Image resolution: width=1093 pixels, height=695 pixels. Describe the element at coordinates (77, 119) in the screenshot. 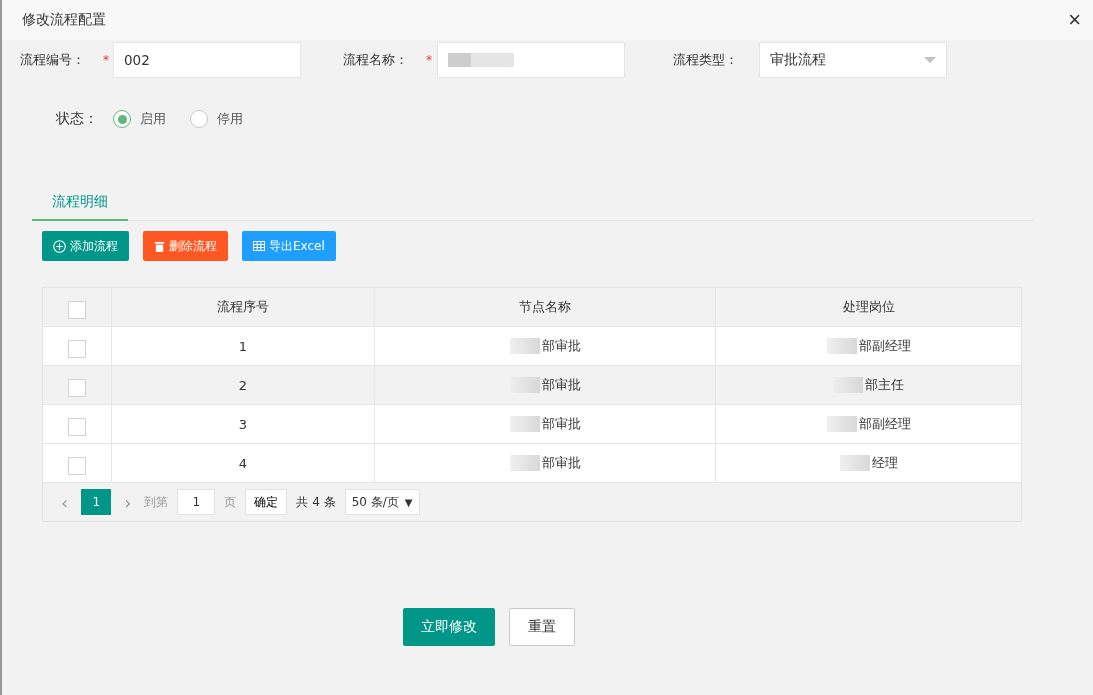

I see `field-label: 状态：` at that location.